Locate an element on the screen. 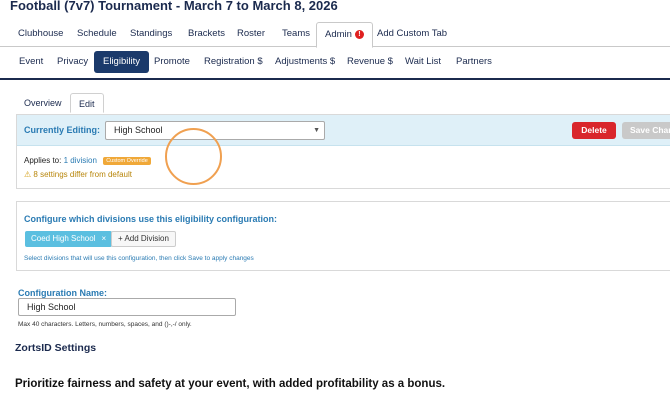  tab-label: Revenue $ is located at coordinates (370, 61).